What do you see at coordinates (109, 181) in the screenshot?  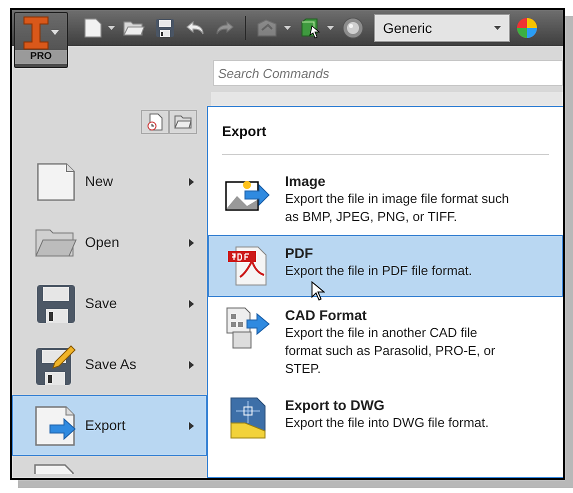 I see `menu-item: New` at bounding box center [109, 181].